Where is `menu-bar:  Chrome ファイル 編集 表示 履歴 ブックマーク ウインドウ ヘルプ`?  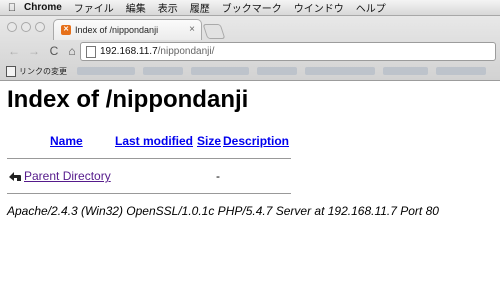
menu-bar:  Chrome ファイル 編集 表示 履歴 ブックマーク ウインドウ ヘルプ is located at coordinates (250, 8).